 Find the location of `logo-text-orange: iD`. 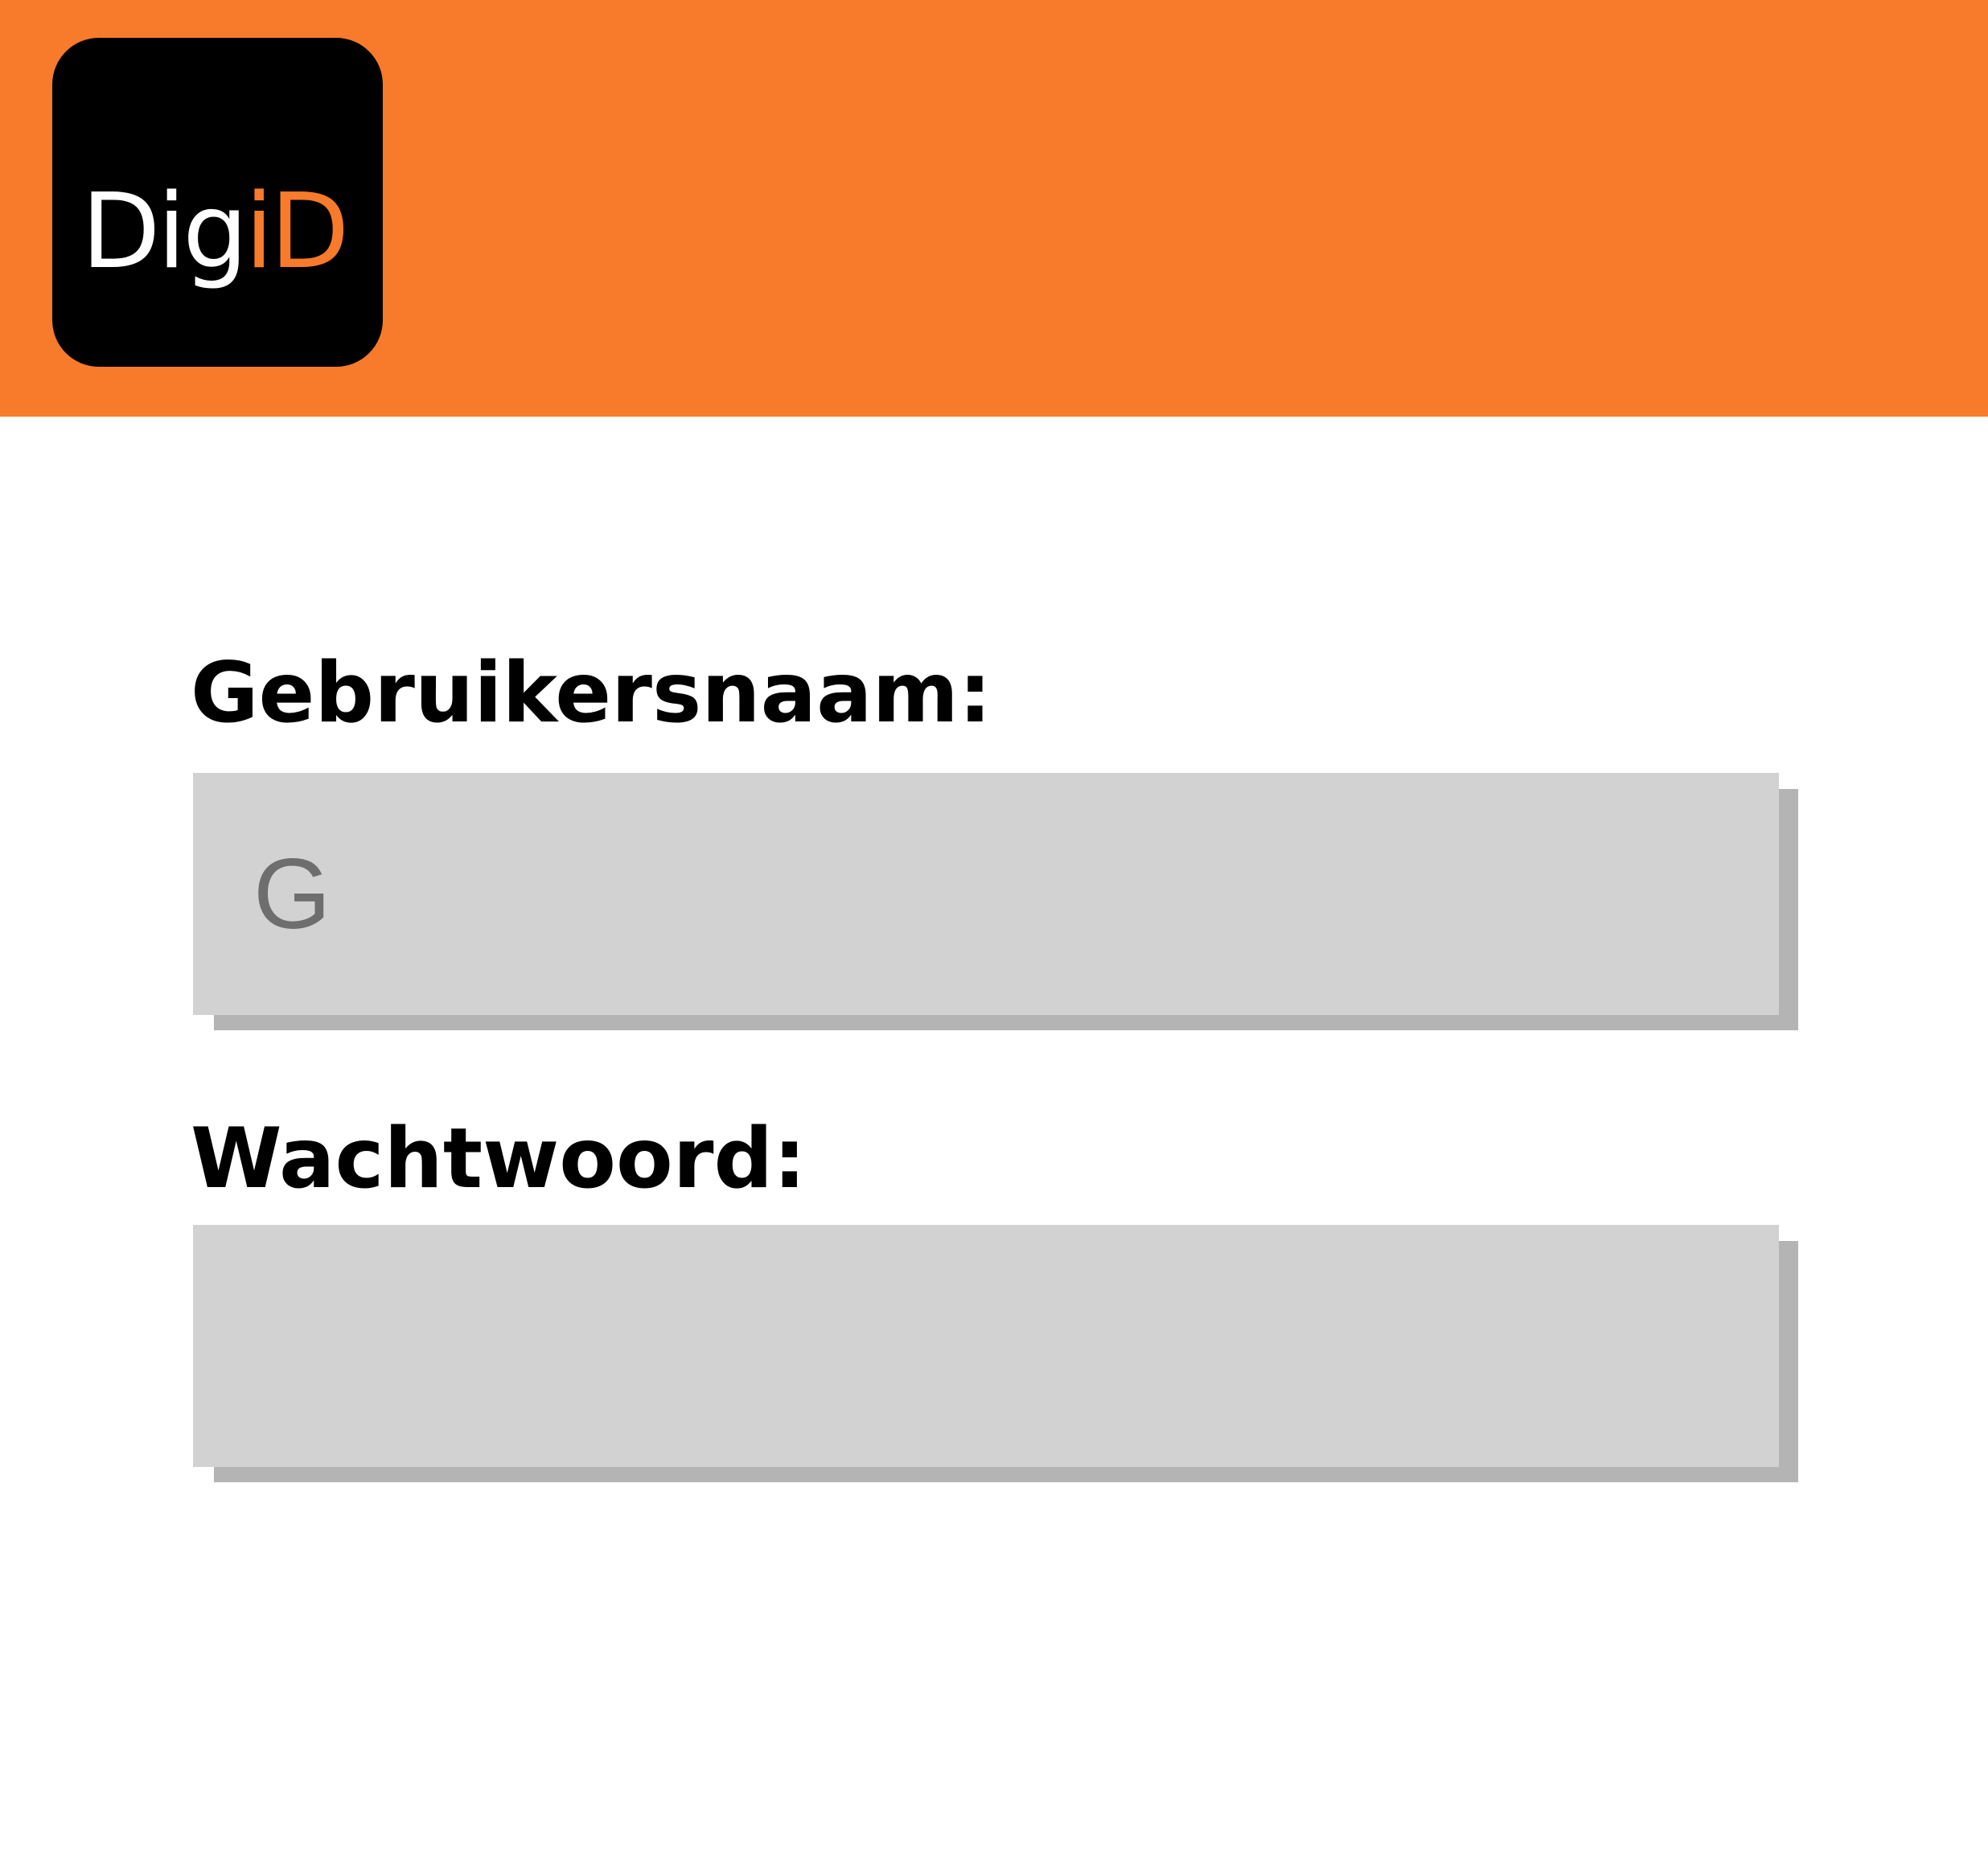

logo-text-orange: iD is located at coordinates (296, 232).